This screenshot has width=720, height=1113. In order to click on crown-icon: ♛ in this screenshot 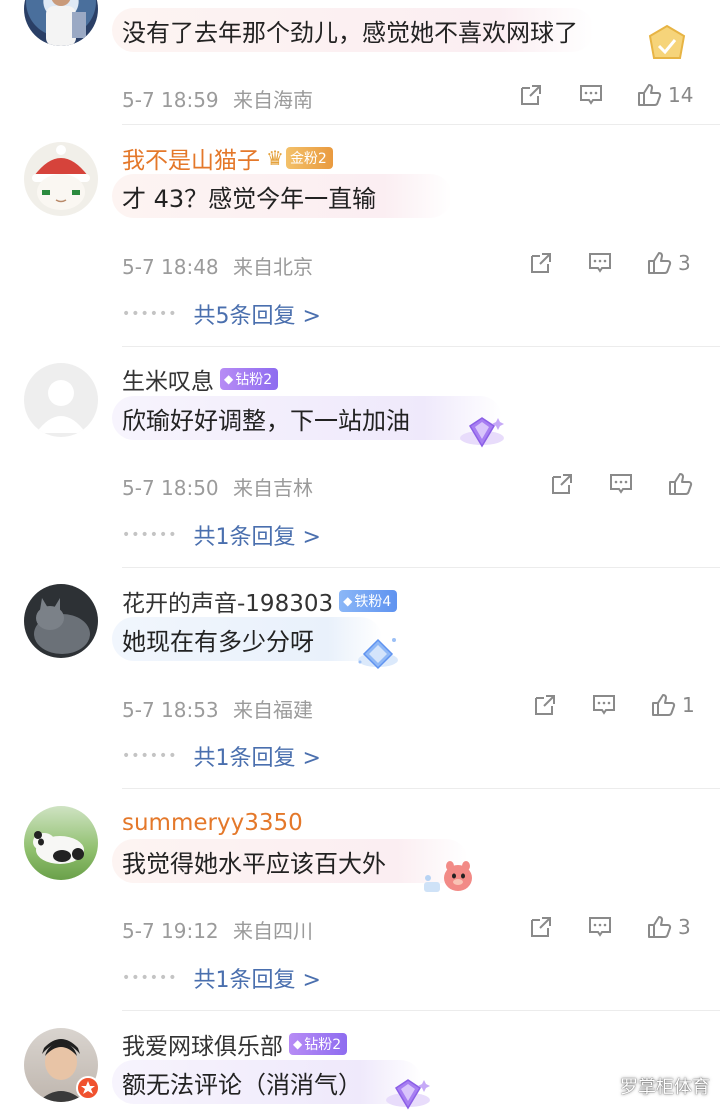, I will do `click(275, 158)`.